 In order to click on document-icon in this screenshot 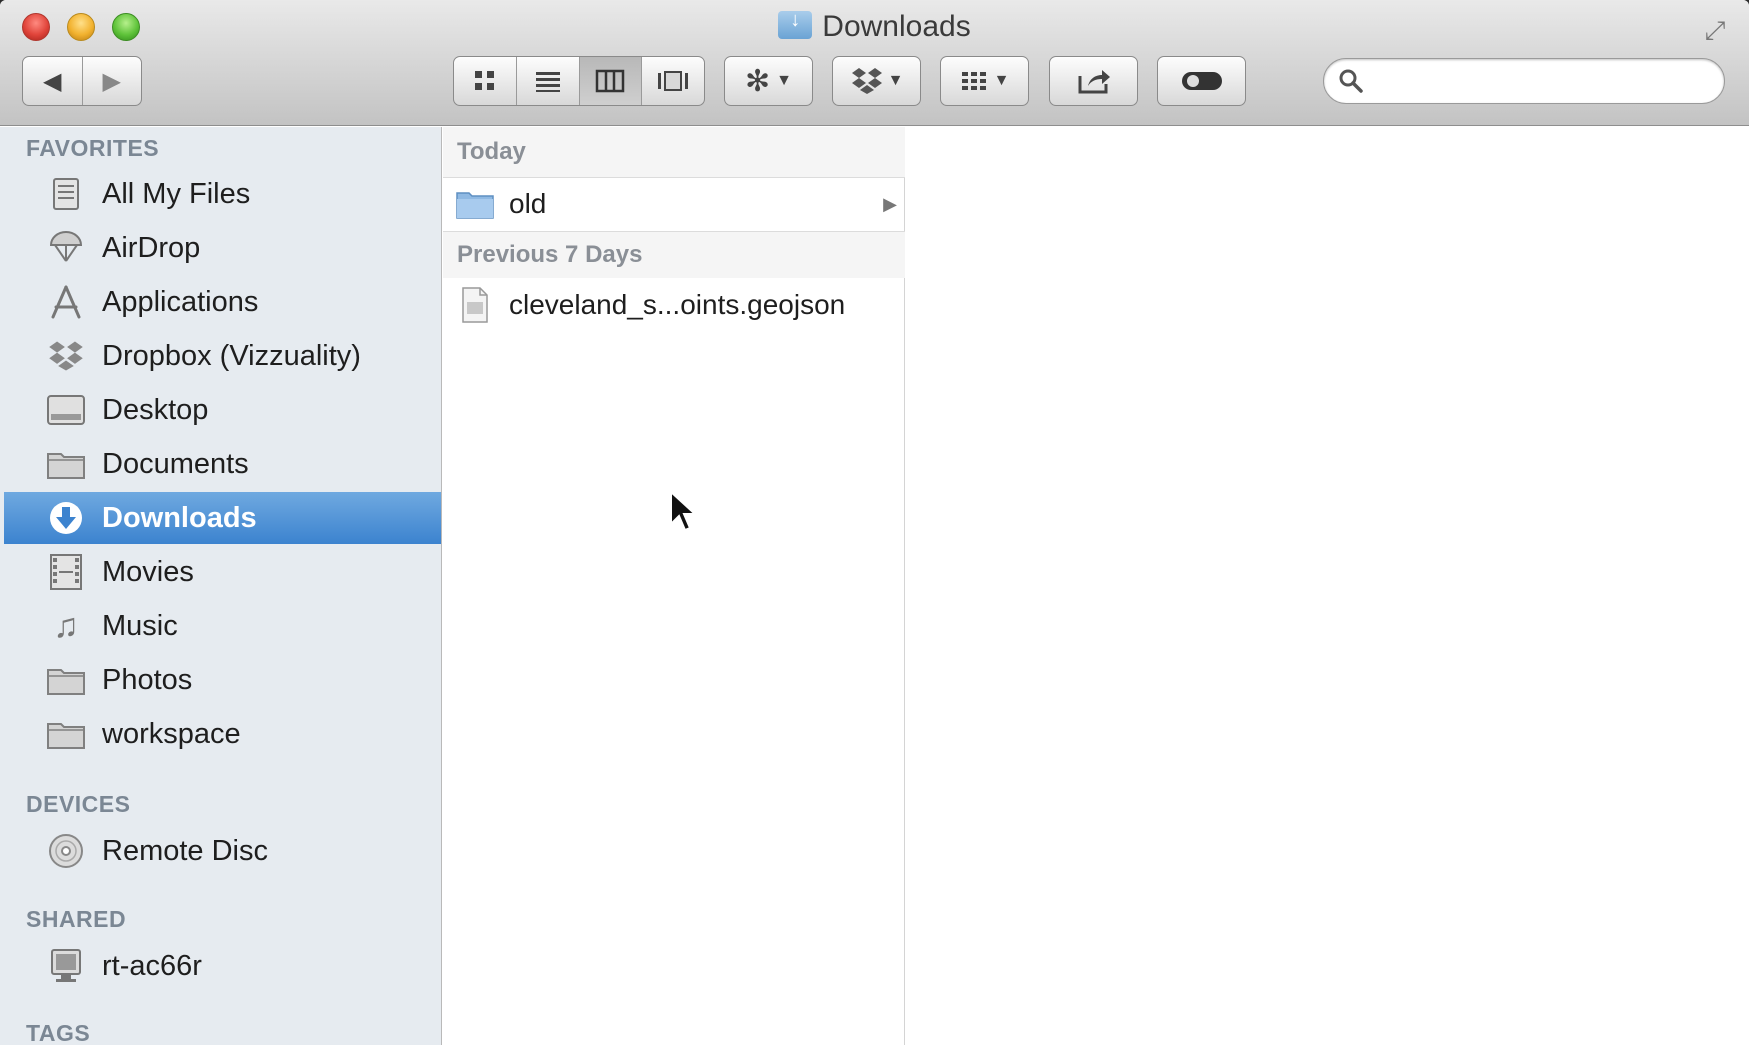, I will do `click(475, 305)`.